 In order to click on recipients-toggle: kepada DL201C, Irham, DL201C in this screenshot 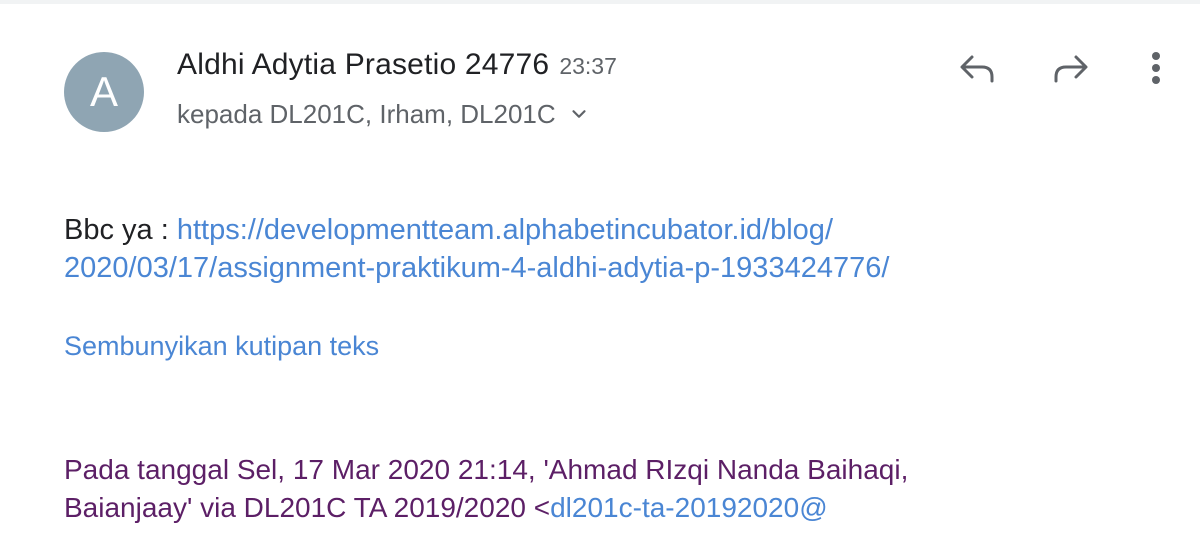, I will do `click(383, 114)`.